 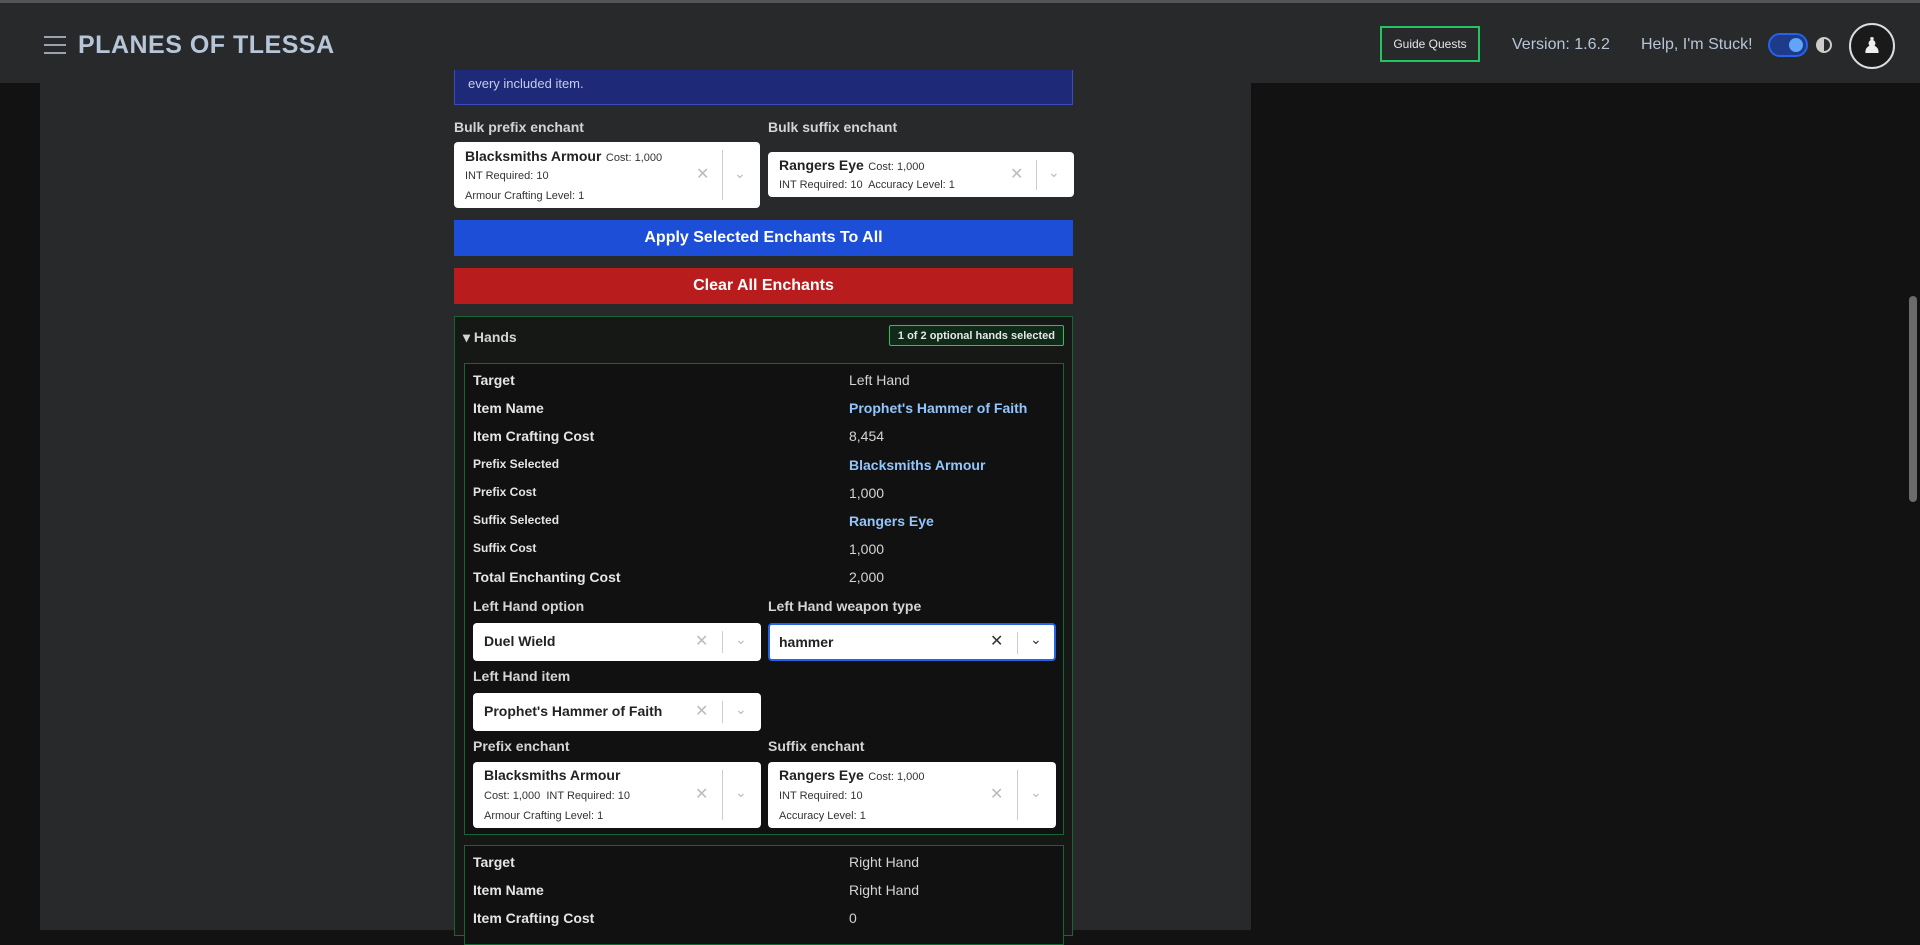 I want to click on left-hand-item-label: Left Hand item, so click(x=522, y=676).